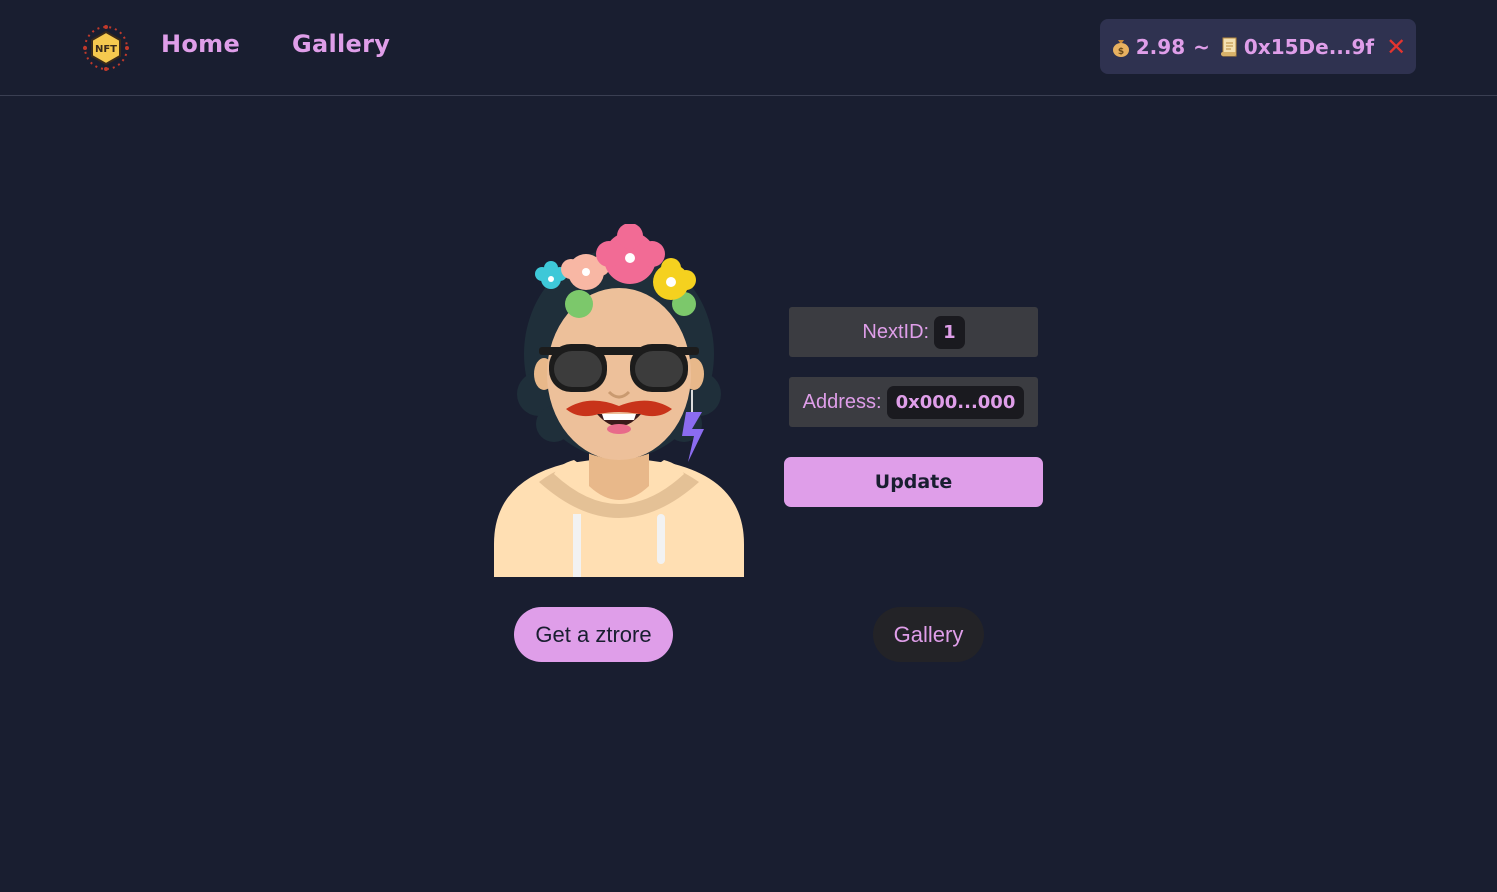 The width and height of the screenshot is (1497, 892). What do you see at coordinates (619, 400) in the screenshot?
I see `ztrore-avatar-image` at bounding box center [619, 400].